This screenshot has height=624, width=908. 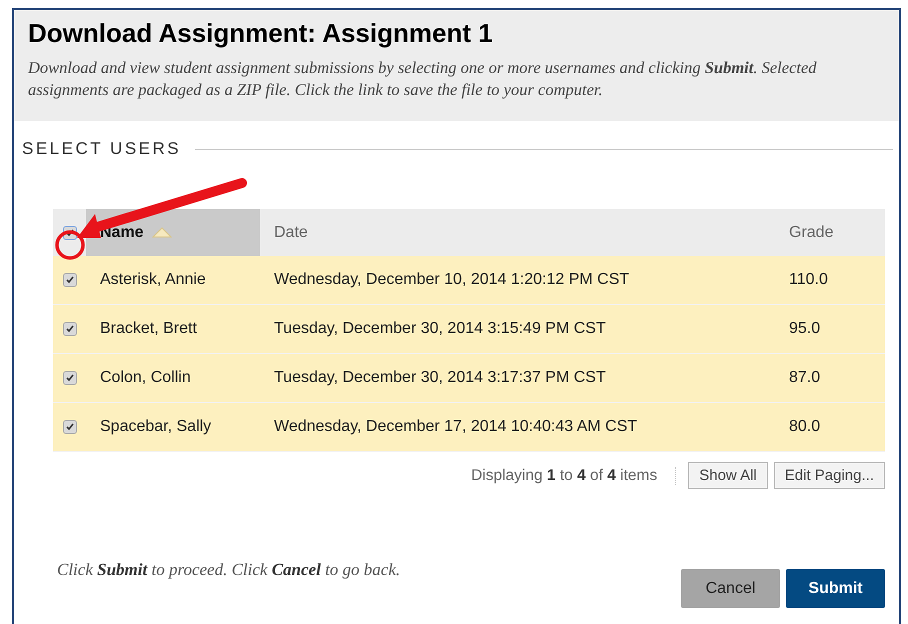 What do you see at coordinates (70, 245) in the screenshot?
I see `highlight-circle` at bounding box center [70, 245].